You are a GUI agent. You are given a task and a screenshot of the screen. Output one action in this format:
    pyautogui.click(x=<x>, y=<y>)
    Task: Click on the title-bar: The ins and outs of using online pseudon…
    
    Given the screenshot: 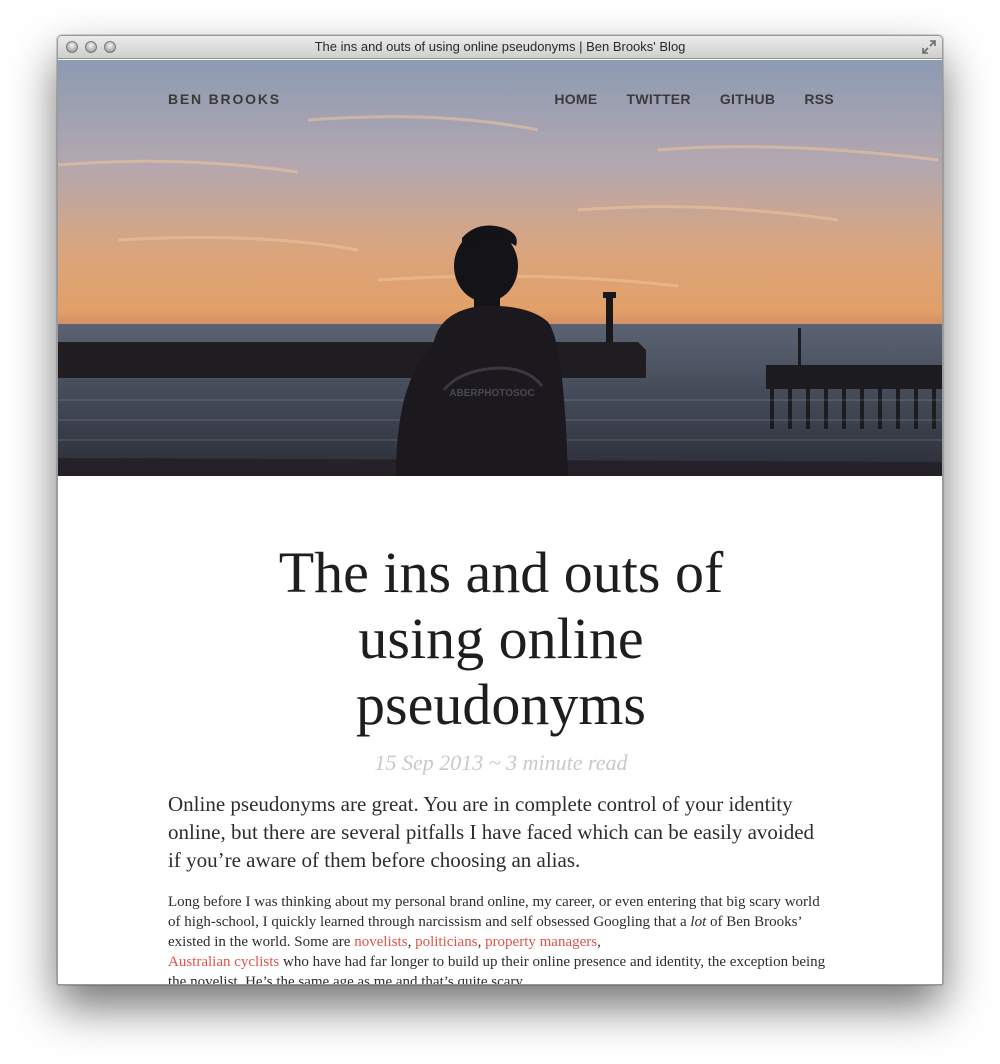 What is the action you would take?
    pyautogui.click(x=500, y=47)
    